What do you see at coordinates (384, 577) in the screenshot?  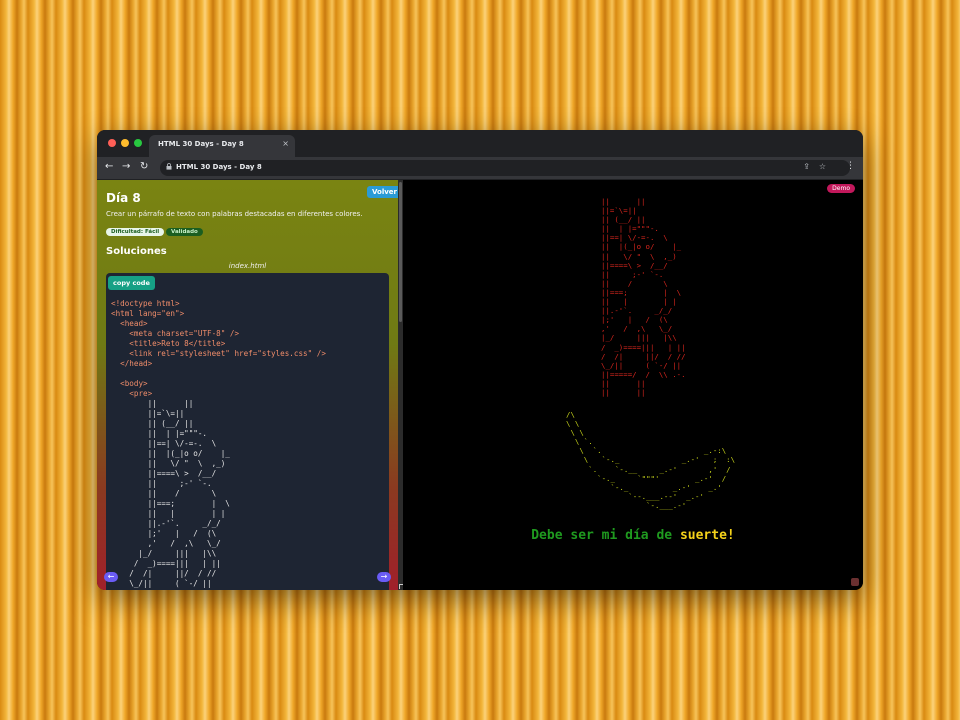 I see `next-arrow-icon: →` at bounding box center [384, 577].